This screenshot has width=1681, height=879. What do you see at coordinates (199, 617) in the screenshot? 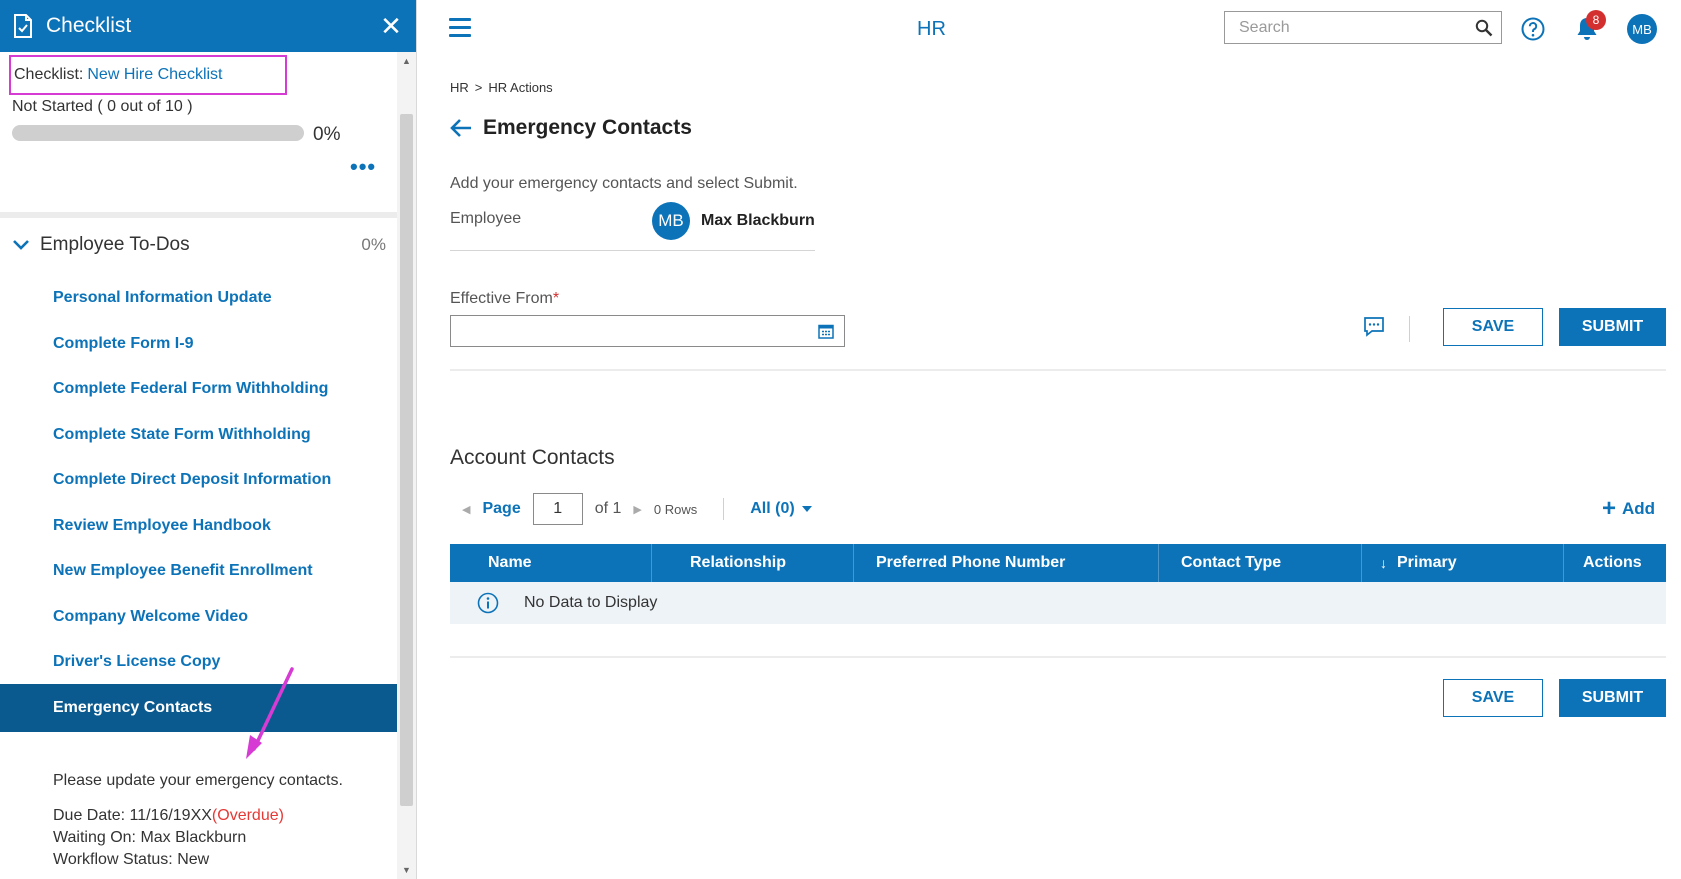
I see `todo-welcome-video: Company Welcome Video` at bounding box center [199, 617].